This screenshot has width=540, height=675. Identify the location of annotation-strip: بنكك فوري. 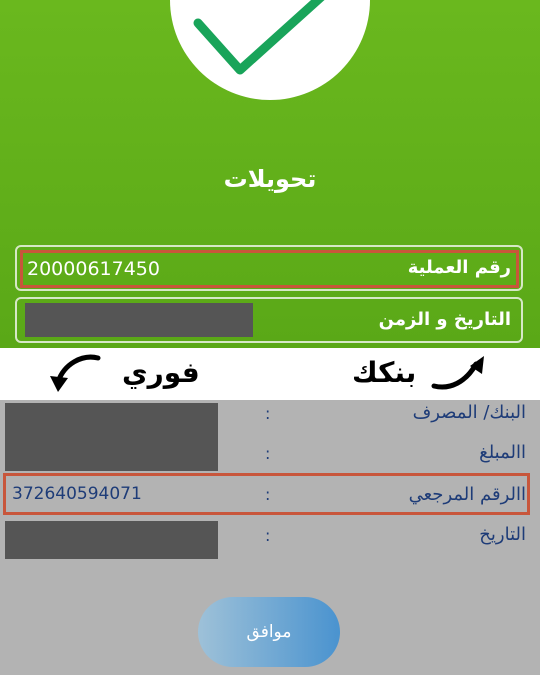
(270, 374).